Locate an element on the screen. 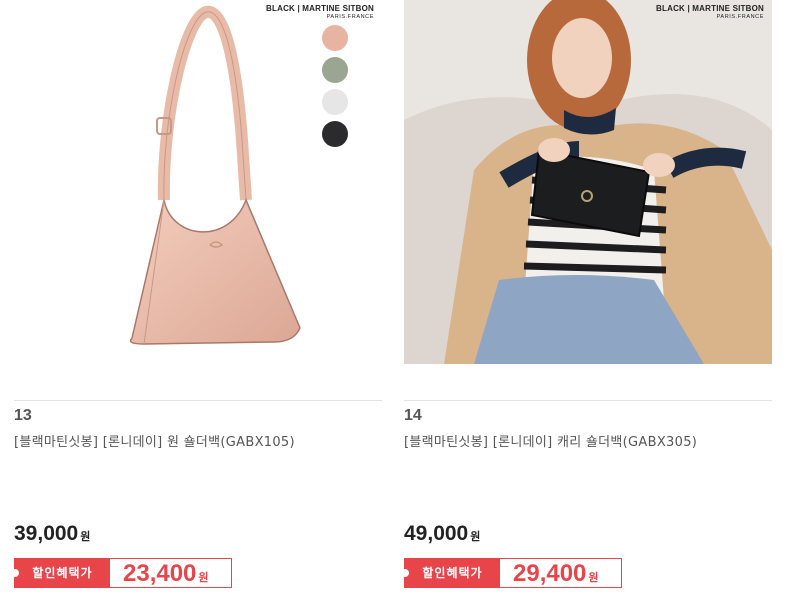 Image resolution: width=785 pixels, height=599 pixels. swatch-white is located at coordinates (335, 102).